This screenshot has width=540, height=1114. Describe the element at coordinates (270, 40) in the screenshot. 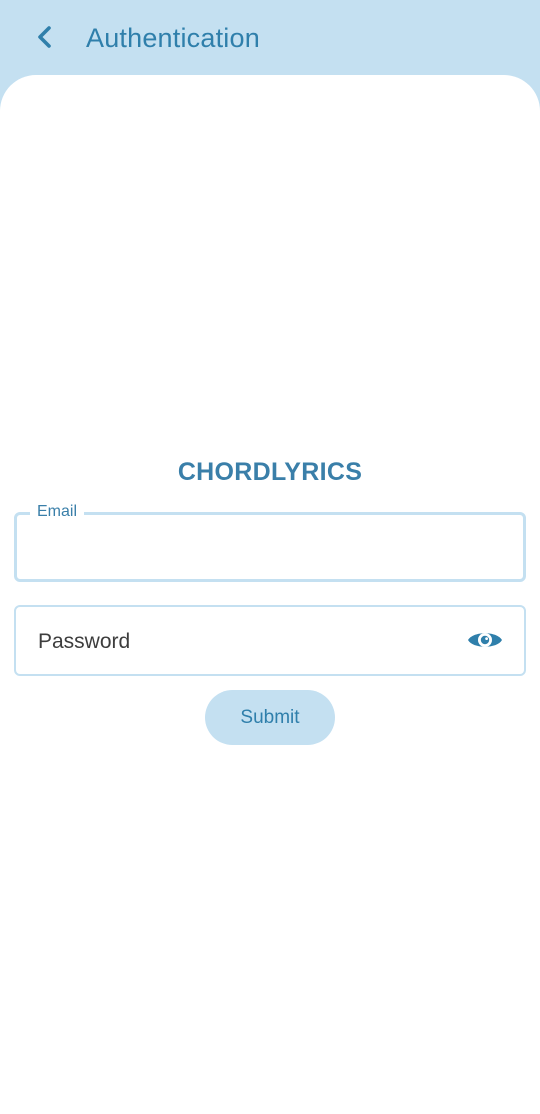

I see `app-bar: Authentication` at that location.